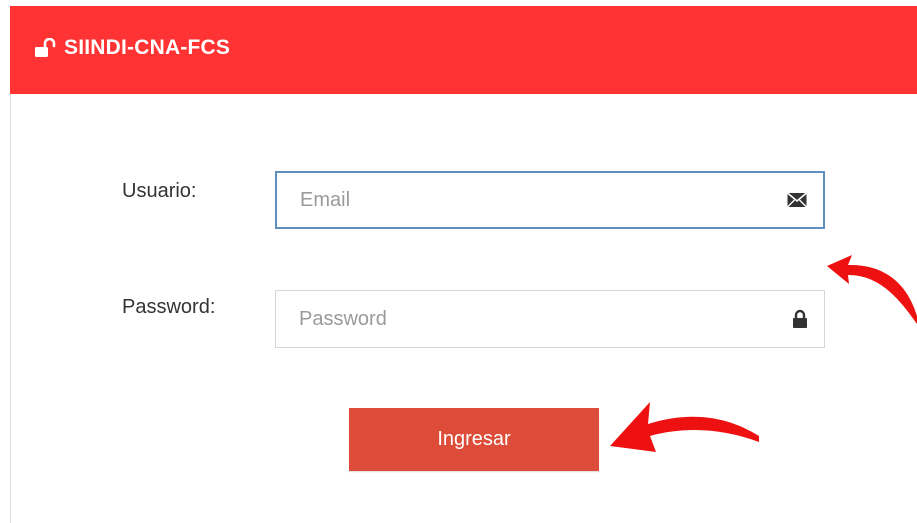  What do you see at coordinates (797, 200) in the screenshot?
I see `envelope-icon` at bounding box center [797, 200].